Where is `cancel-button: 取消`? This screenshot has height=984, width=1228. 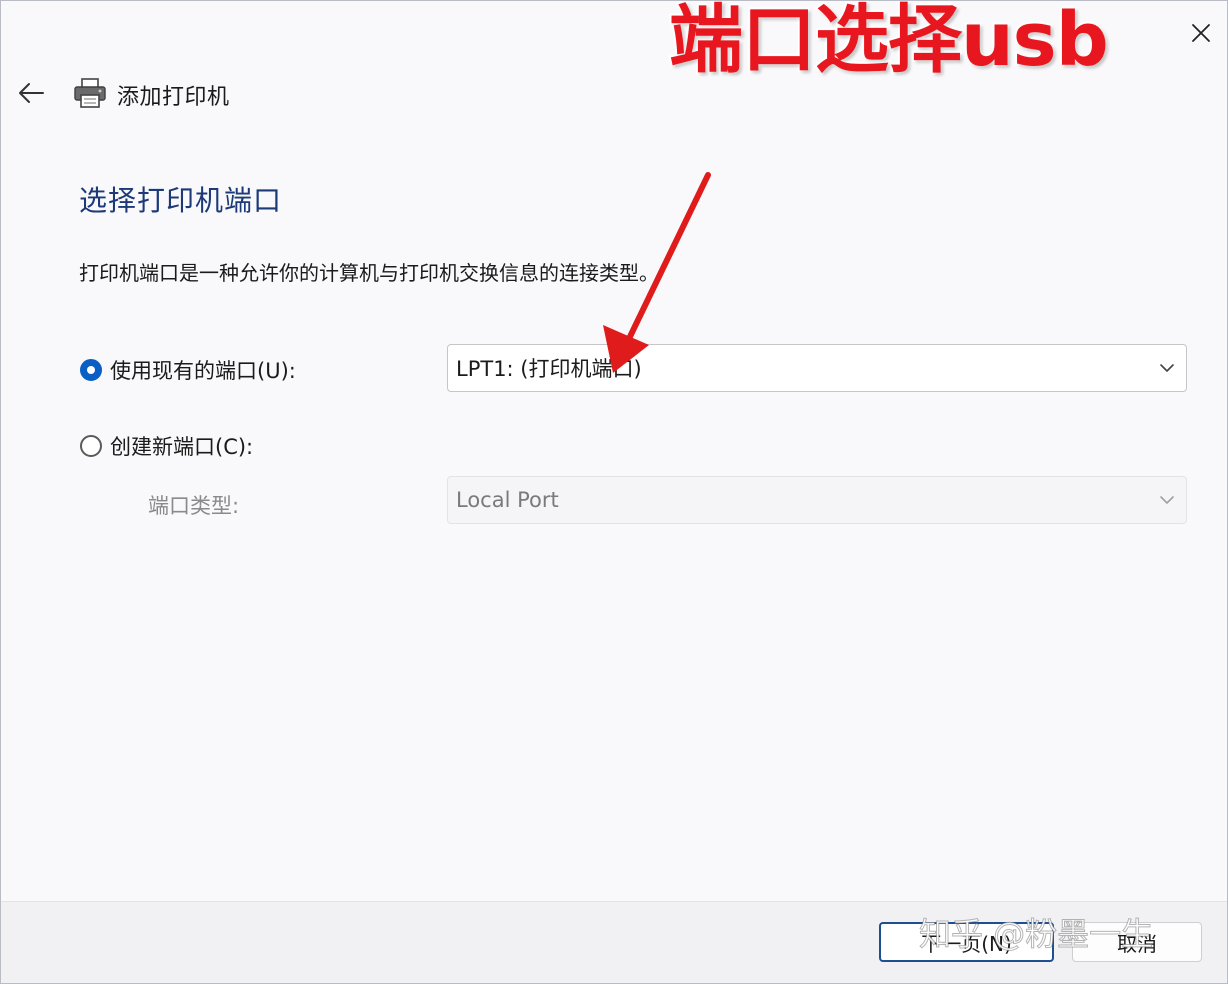 cancel-button: 取消 is located at coordinates (1137, 942).